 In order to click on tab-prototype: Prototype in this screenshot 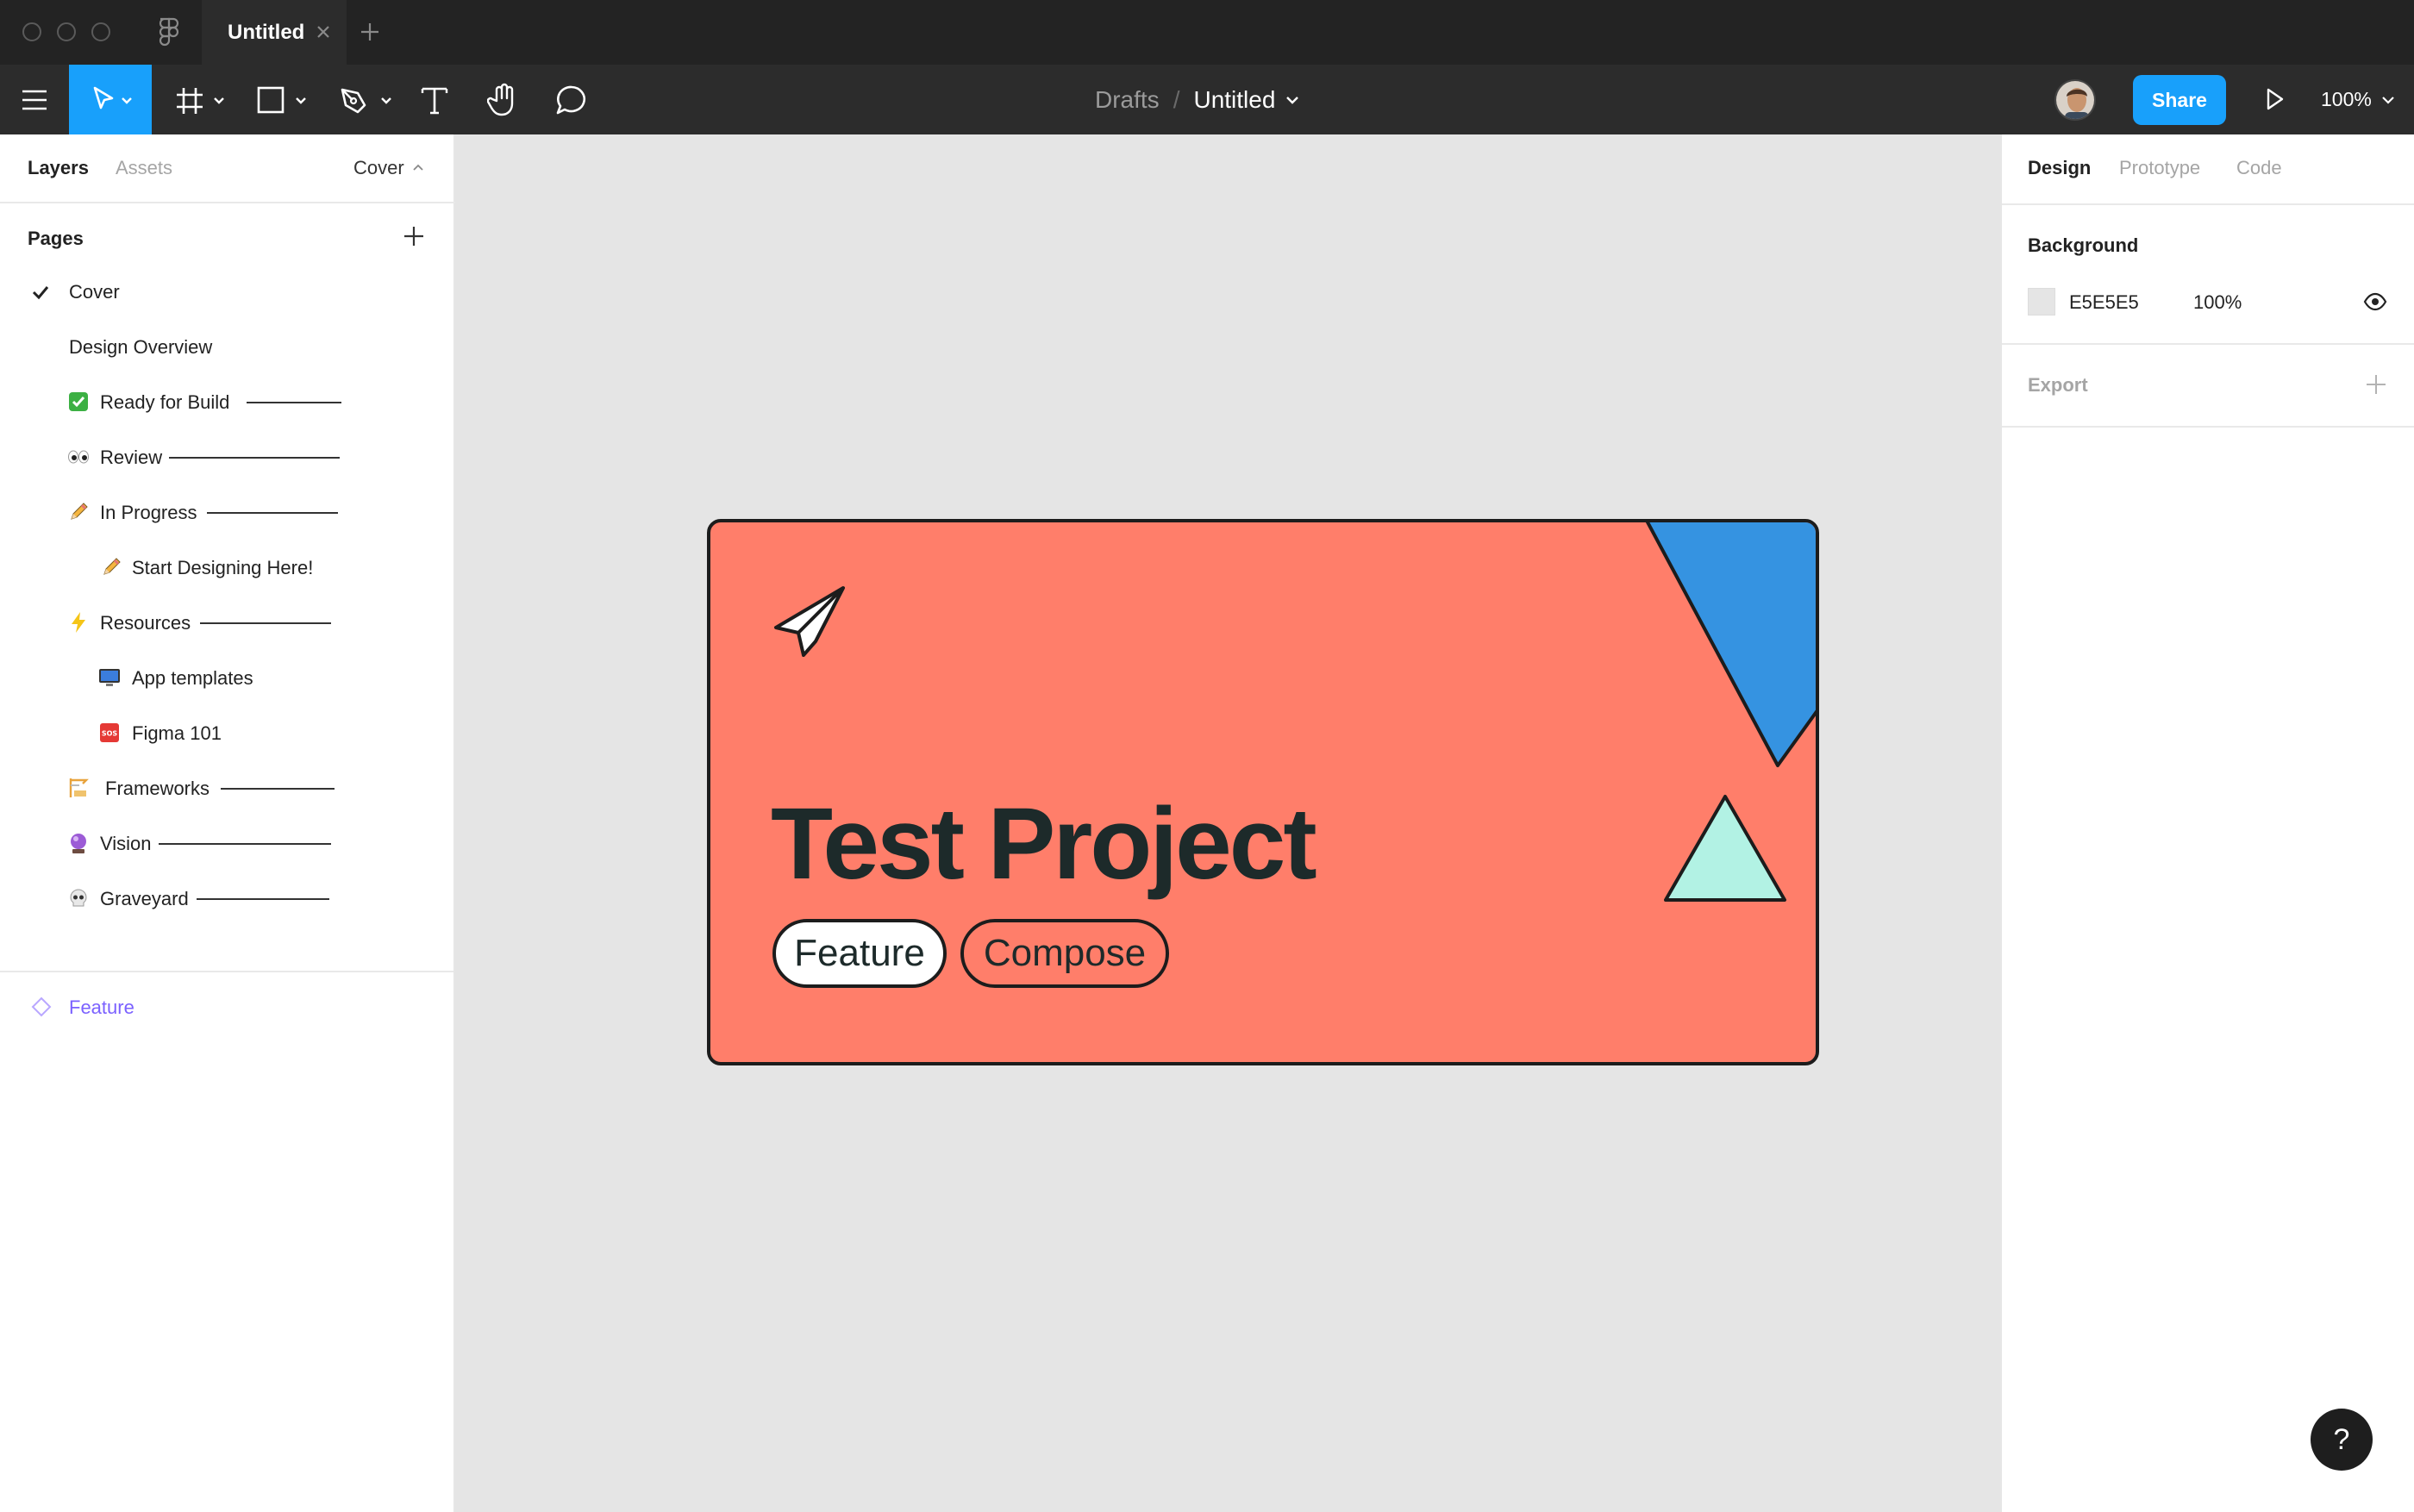, I will do `click(2159, 168)`.